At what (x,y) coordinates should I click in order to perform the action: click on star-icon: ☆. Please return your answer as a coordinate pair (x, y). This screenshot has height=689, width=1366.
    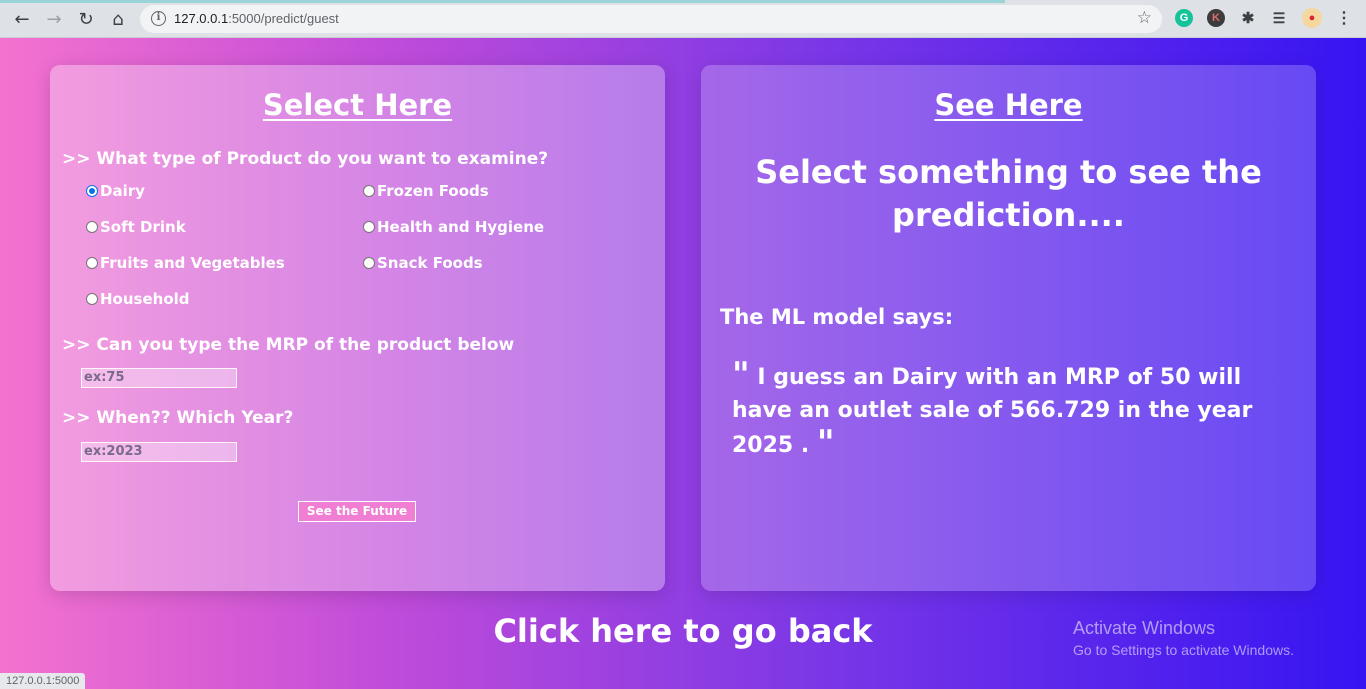
    Looking at the image, I should click on (1144, 18).